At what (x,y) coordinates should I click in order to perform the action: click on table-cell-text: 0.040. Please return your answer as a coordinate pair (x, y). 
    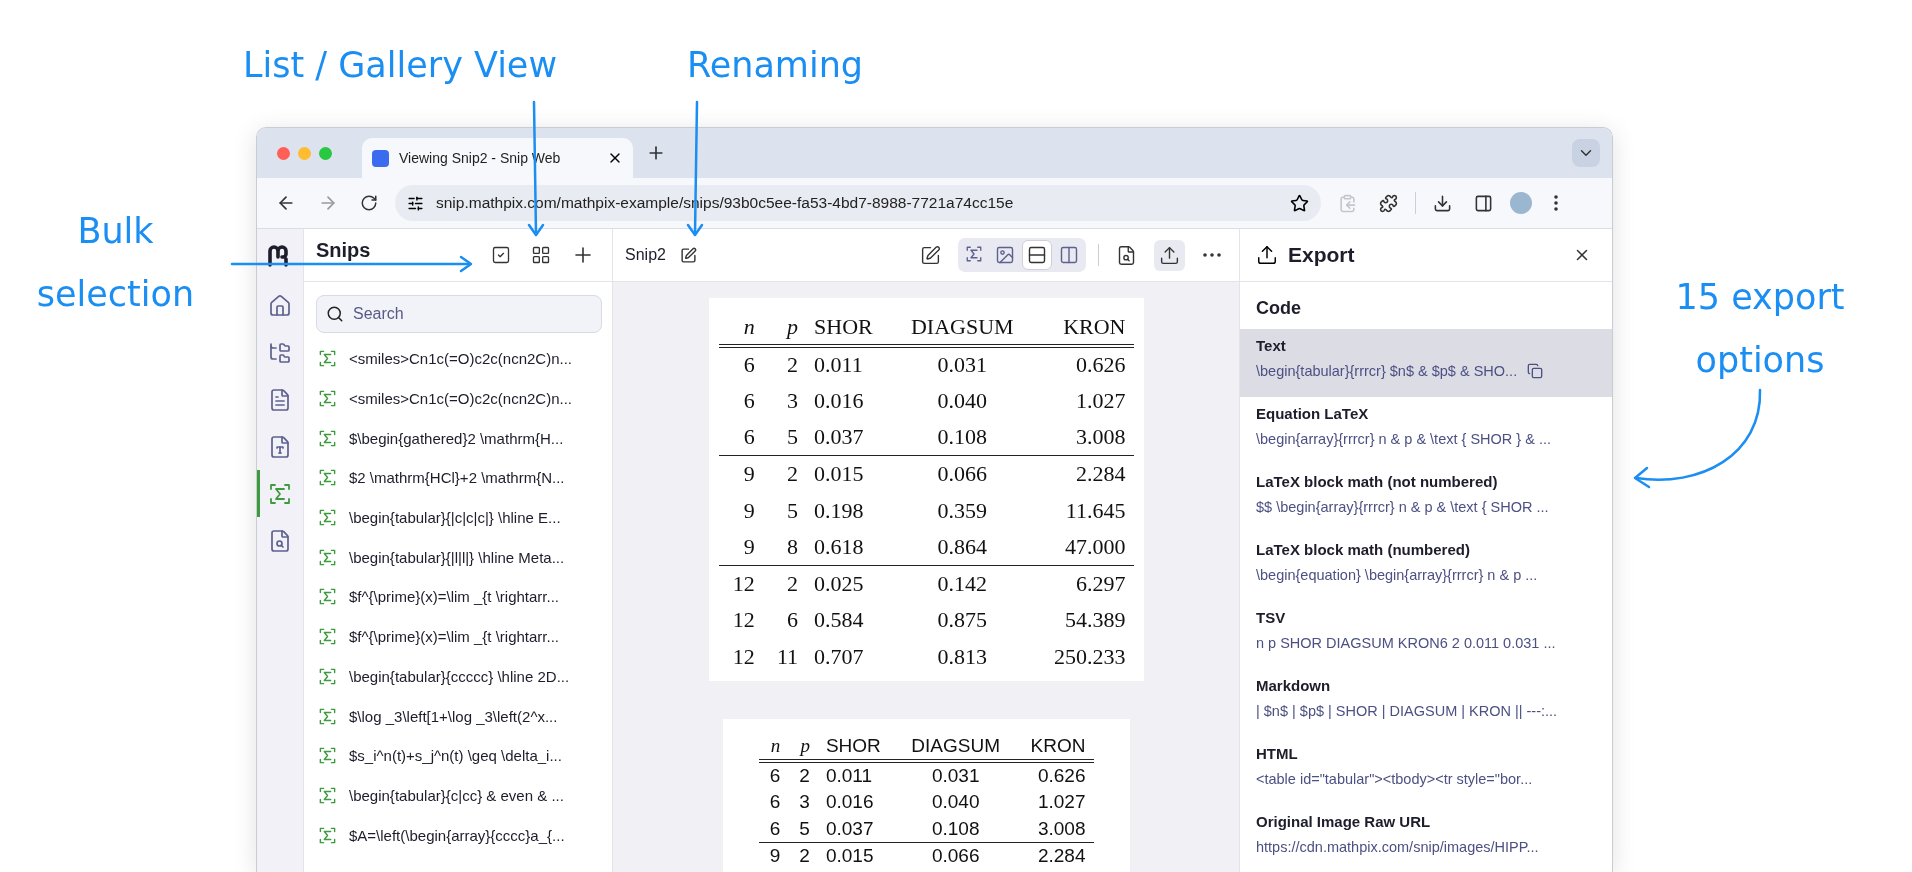
    Looking at the image, I should click on (955, 801).